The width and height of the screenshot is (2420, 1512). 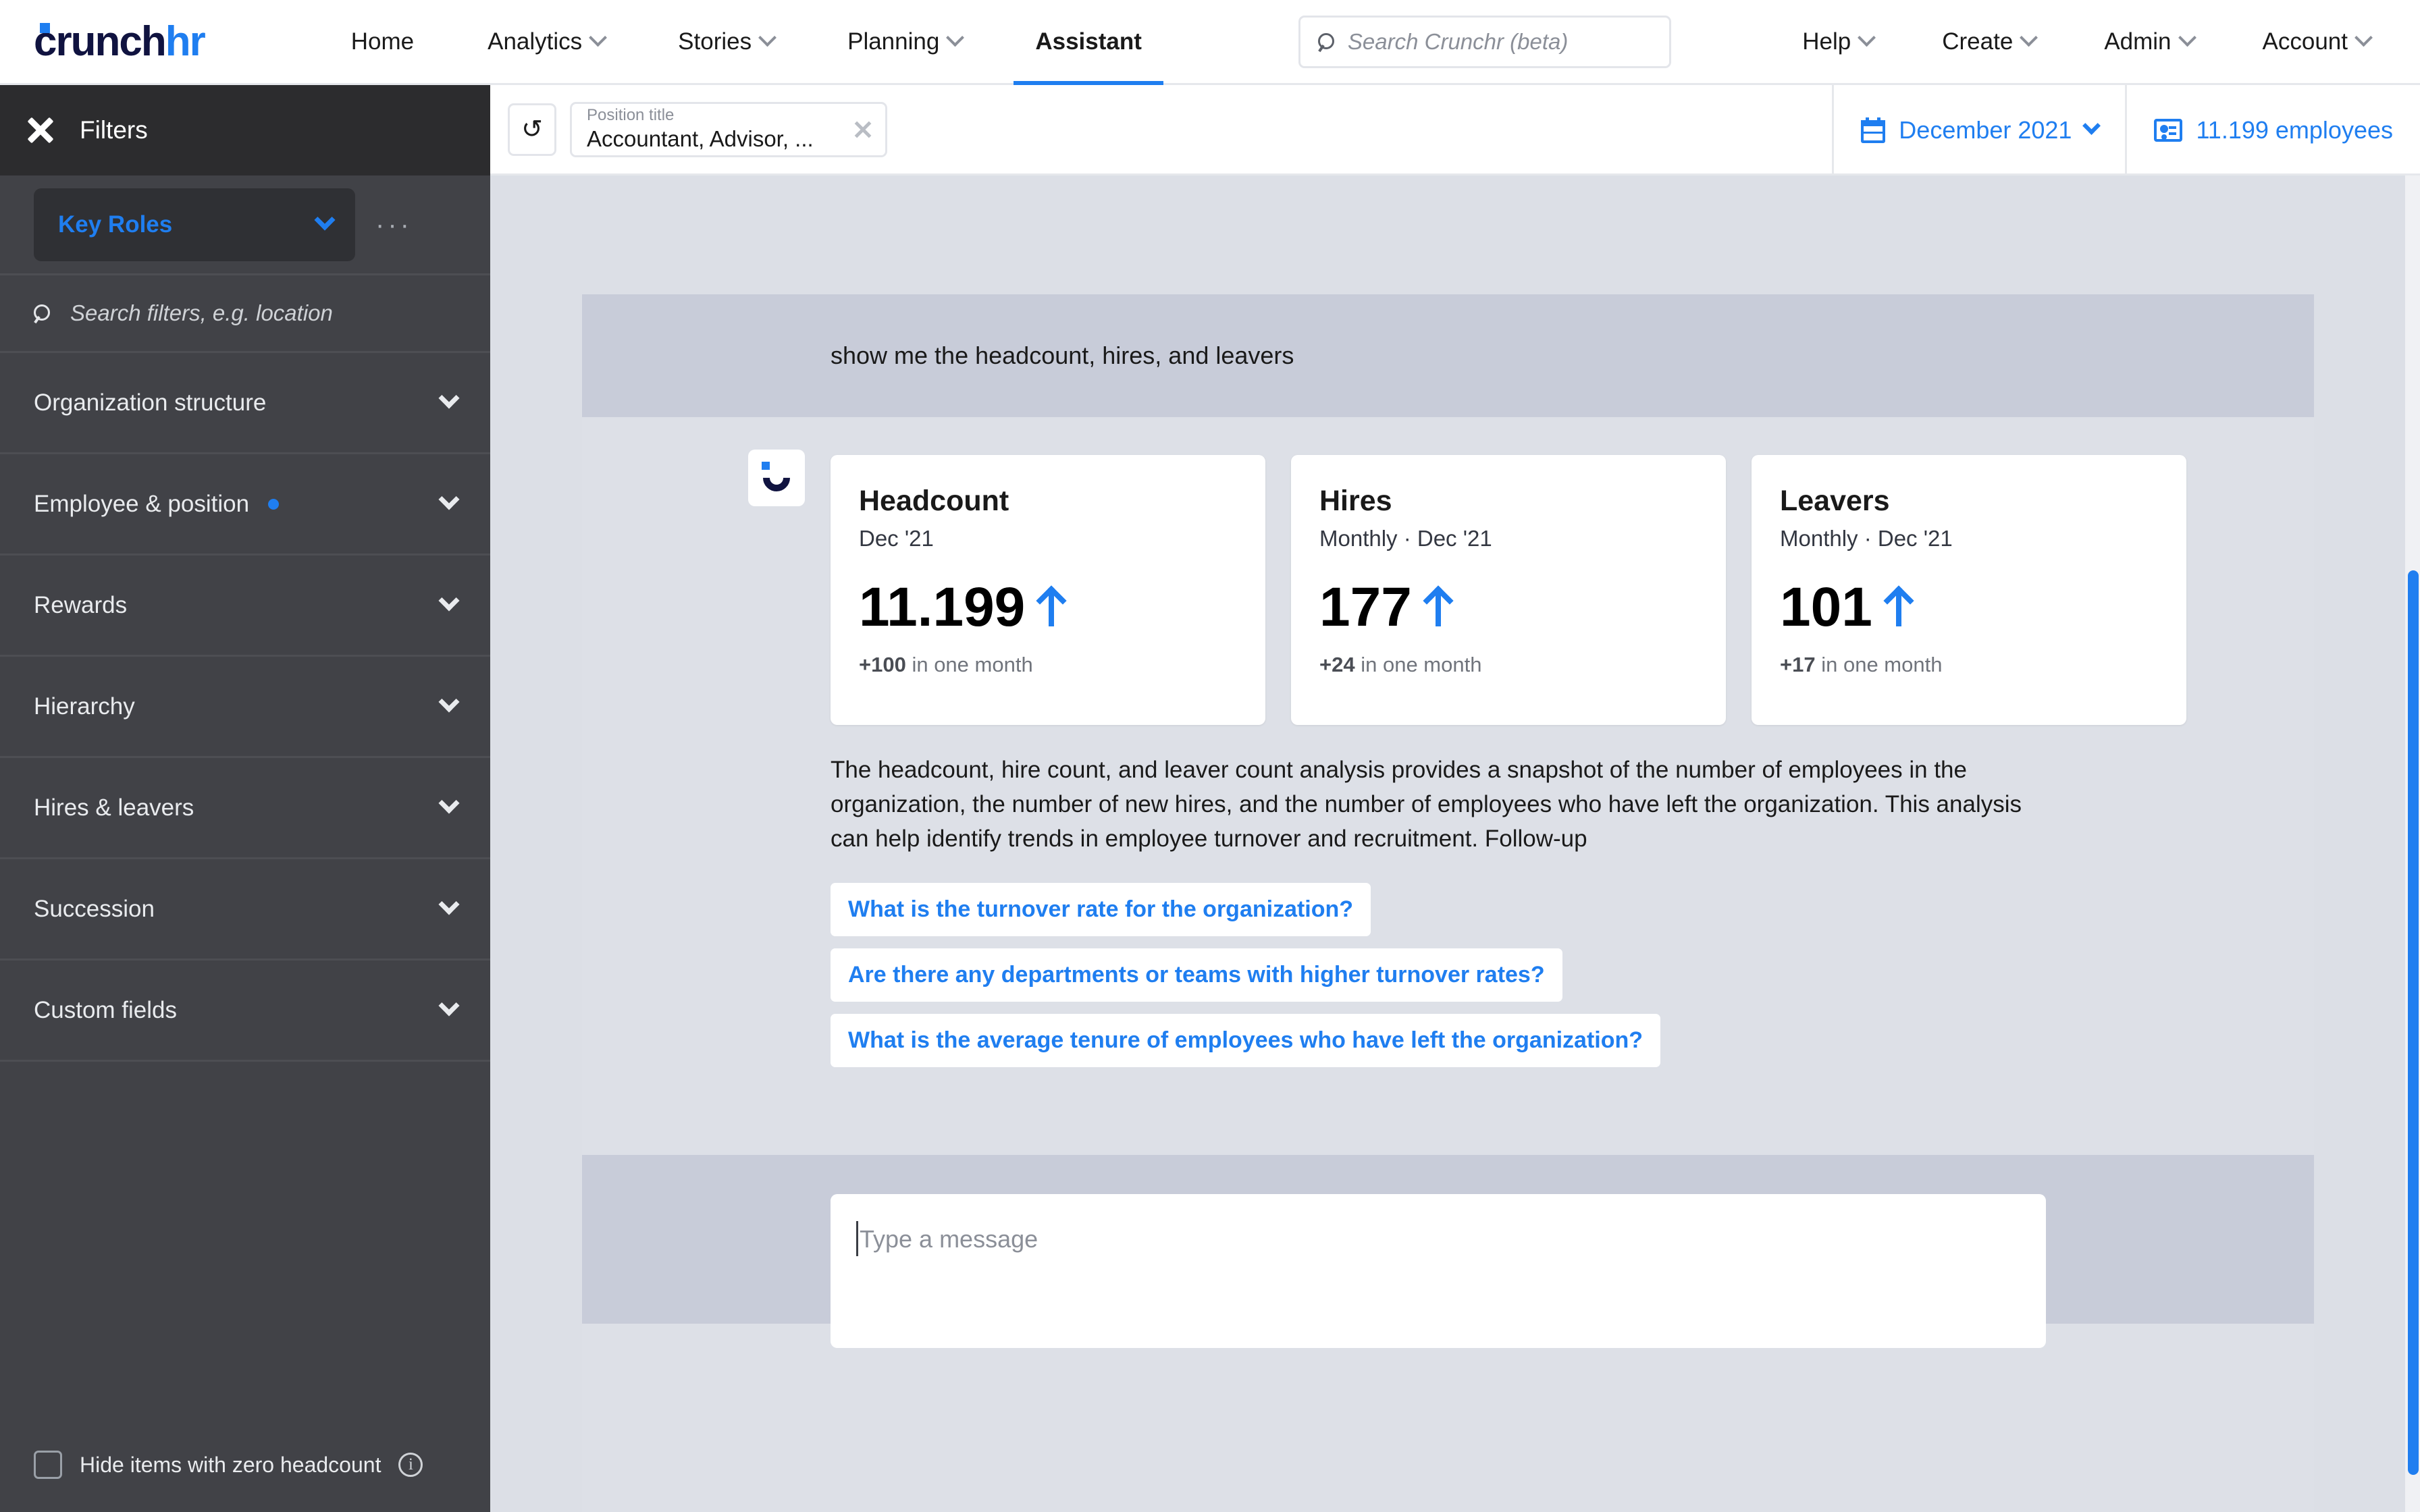 What do you see at coordinates (245, 1011) in the screenshot?
I see `sidebar-item-custom-fields: Custom fields` at bounding box center [245, 1011].